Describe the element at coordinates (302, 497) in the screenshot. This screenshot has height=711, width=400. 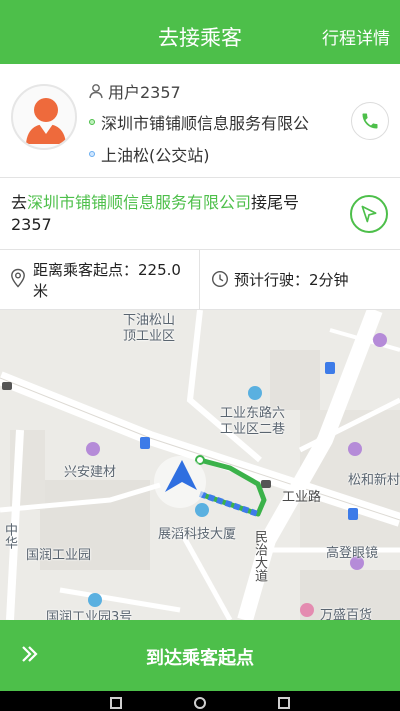
I see `map-label: 工业路` at that location.